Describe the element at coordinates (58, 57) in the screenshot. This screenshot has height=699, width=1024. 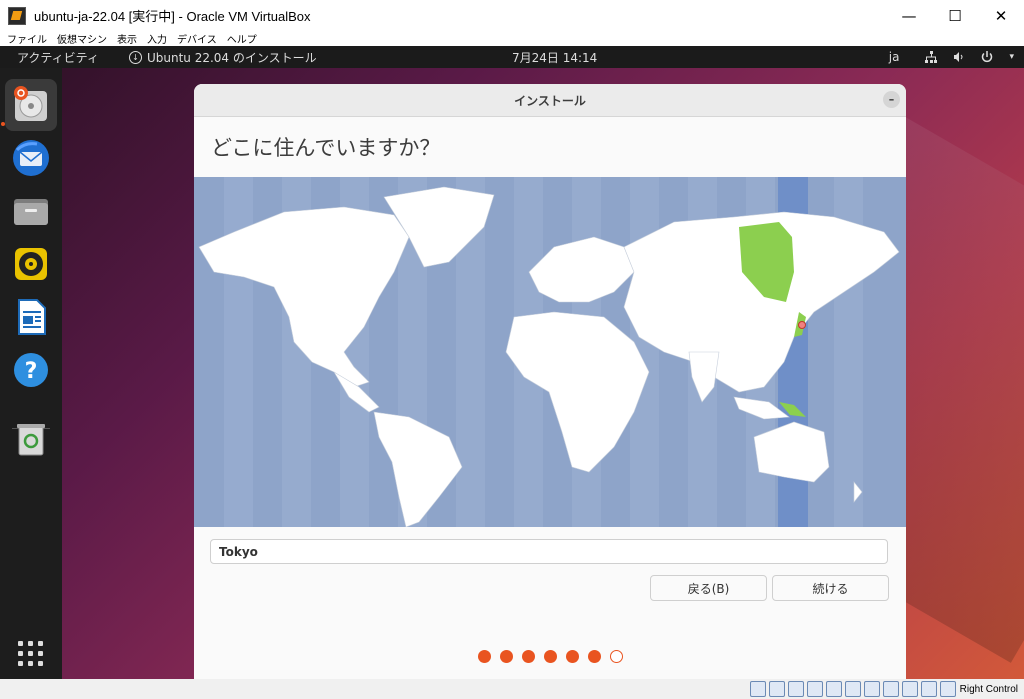
I see `activities-button: アクティビティ` at that location.